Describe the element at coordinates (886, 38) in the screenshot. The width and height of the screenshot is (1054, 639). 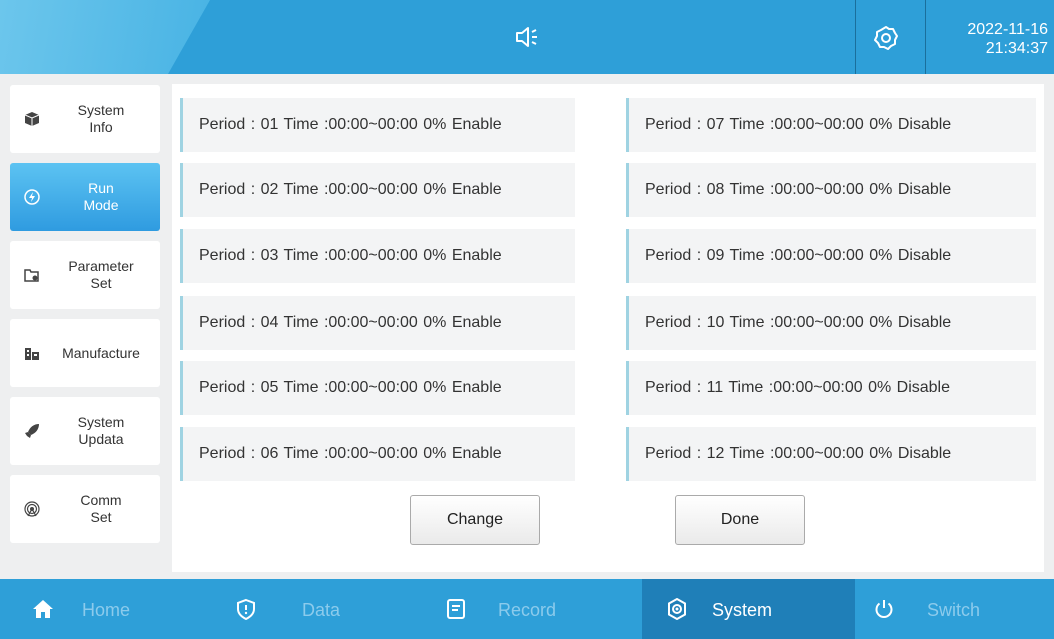
I see `settings-gear-icon` at that location.